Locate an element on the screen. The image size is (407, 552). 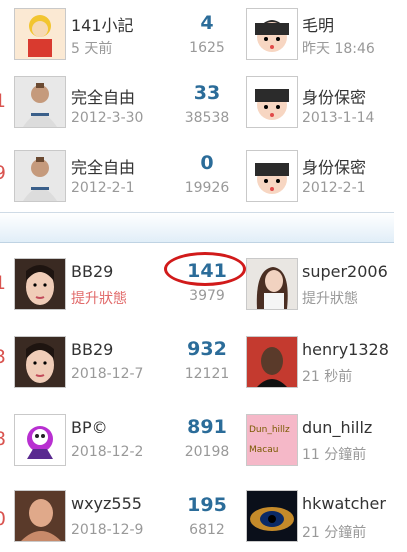
post-date: 5 天前 is located at coordinates (92, 49).